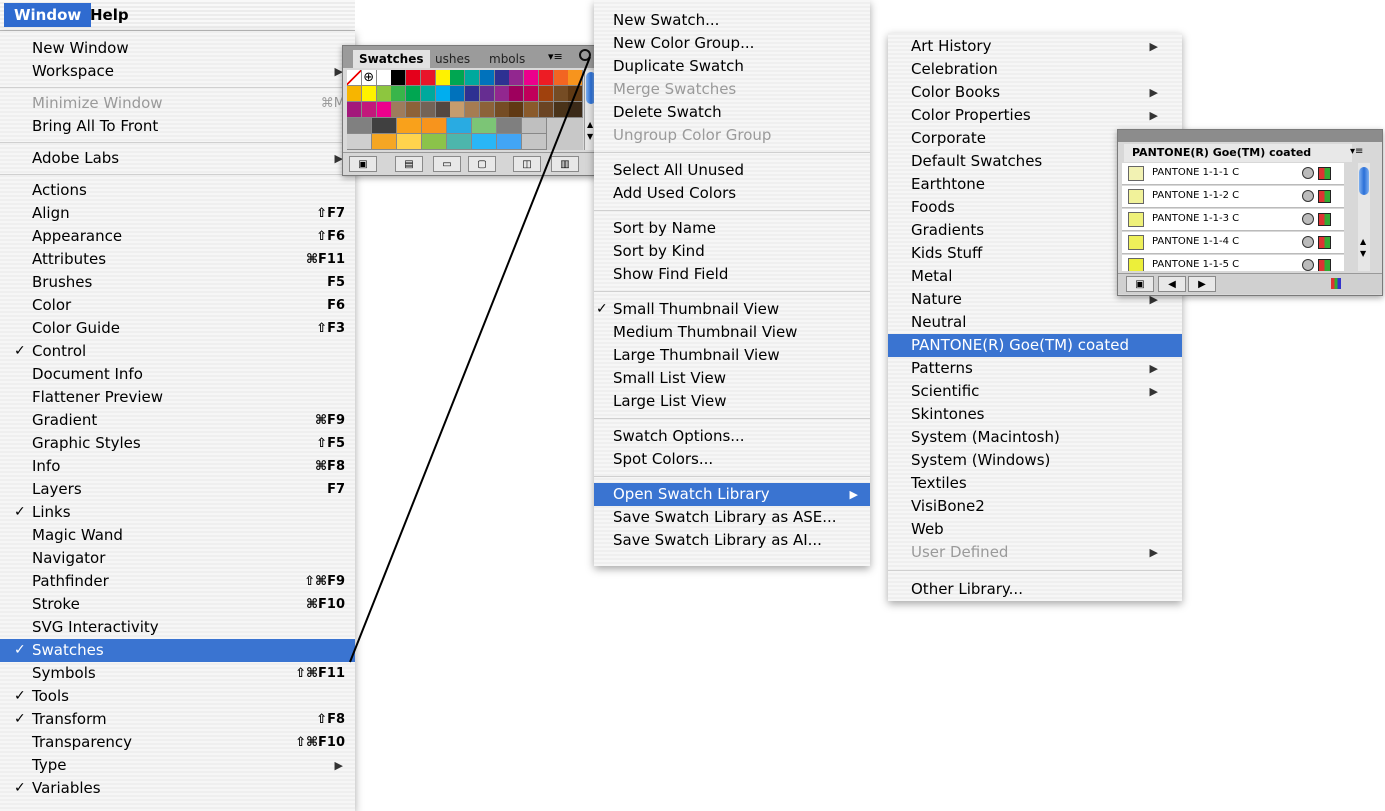 The width and height of the screenshot is (1385, 811). I want to click on flyout-menu-item: Ungroup Color Group, so click(732, 135).